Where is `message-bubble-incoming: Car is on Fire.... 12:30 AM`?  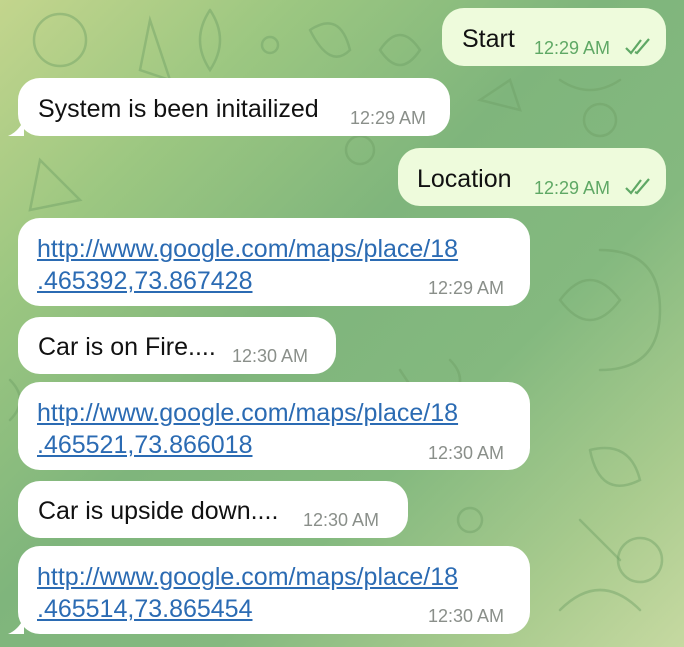
message-bubble-incoming: Car is on Fire.... 12:30 AM is located at coordinates (177, 345).